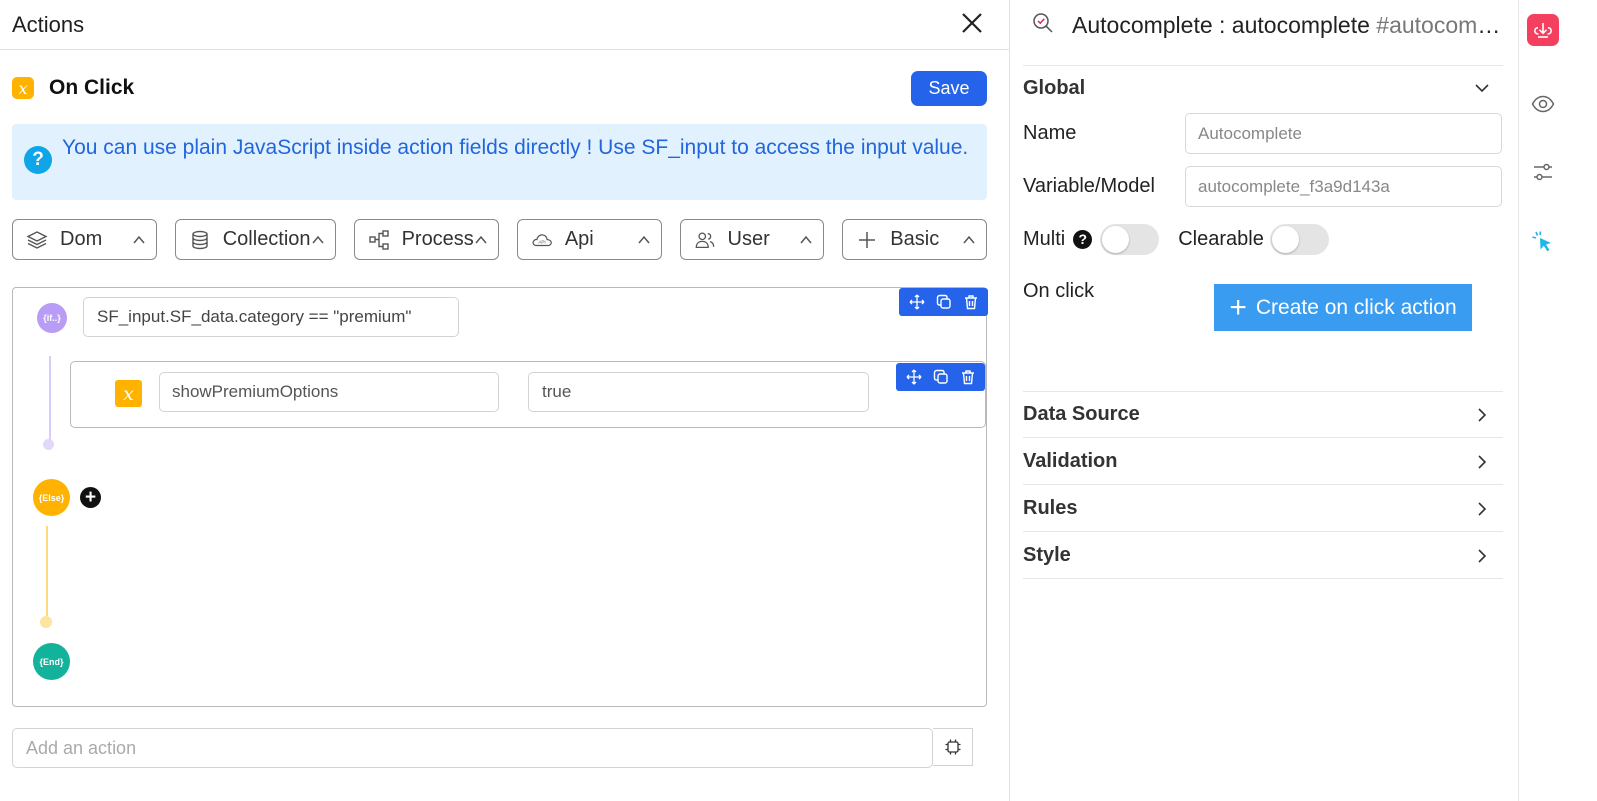  What do you see at coordinates (92, 87) in the screenshot?
I see `event-label: On Click` at bounding box center [92, 87].